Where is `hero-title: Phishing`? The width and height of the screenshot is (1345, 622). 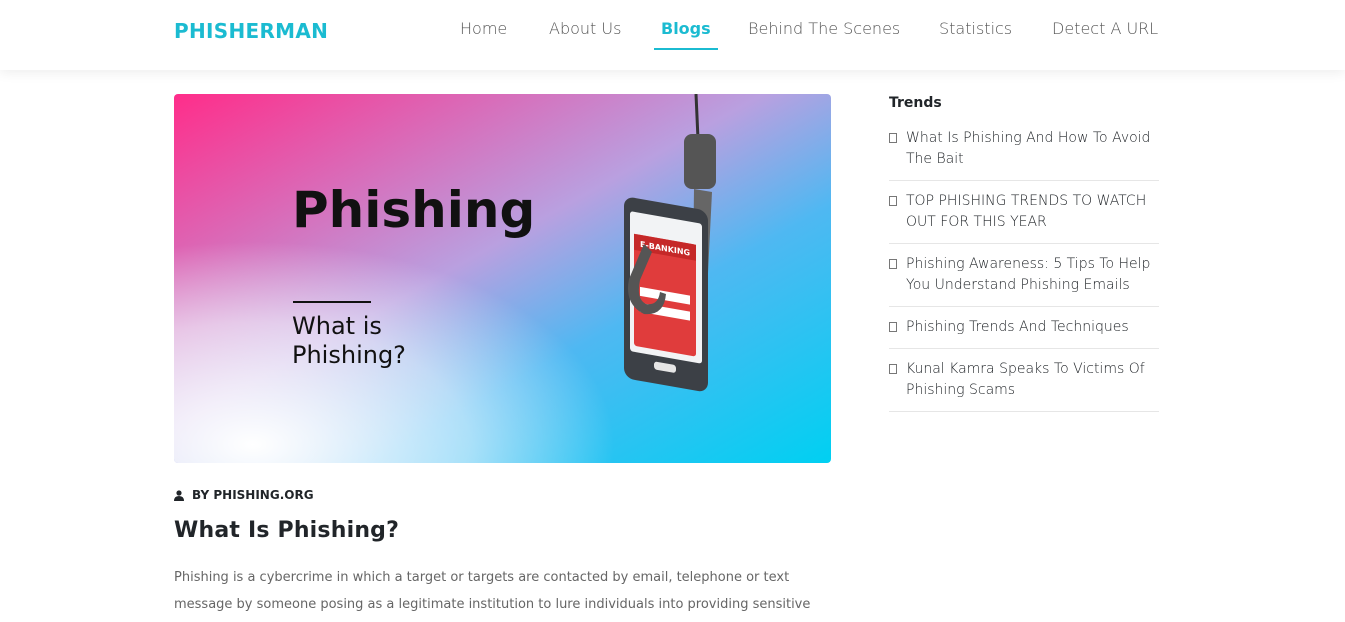
hero-title: Phishing is located at coordinates (413, 210).